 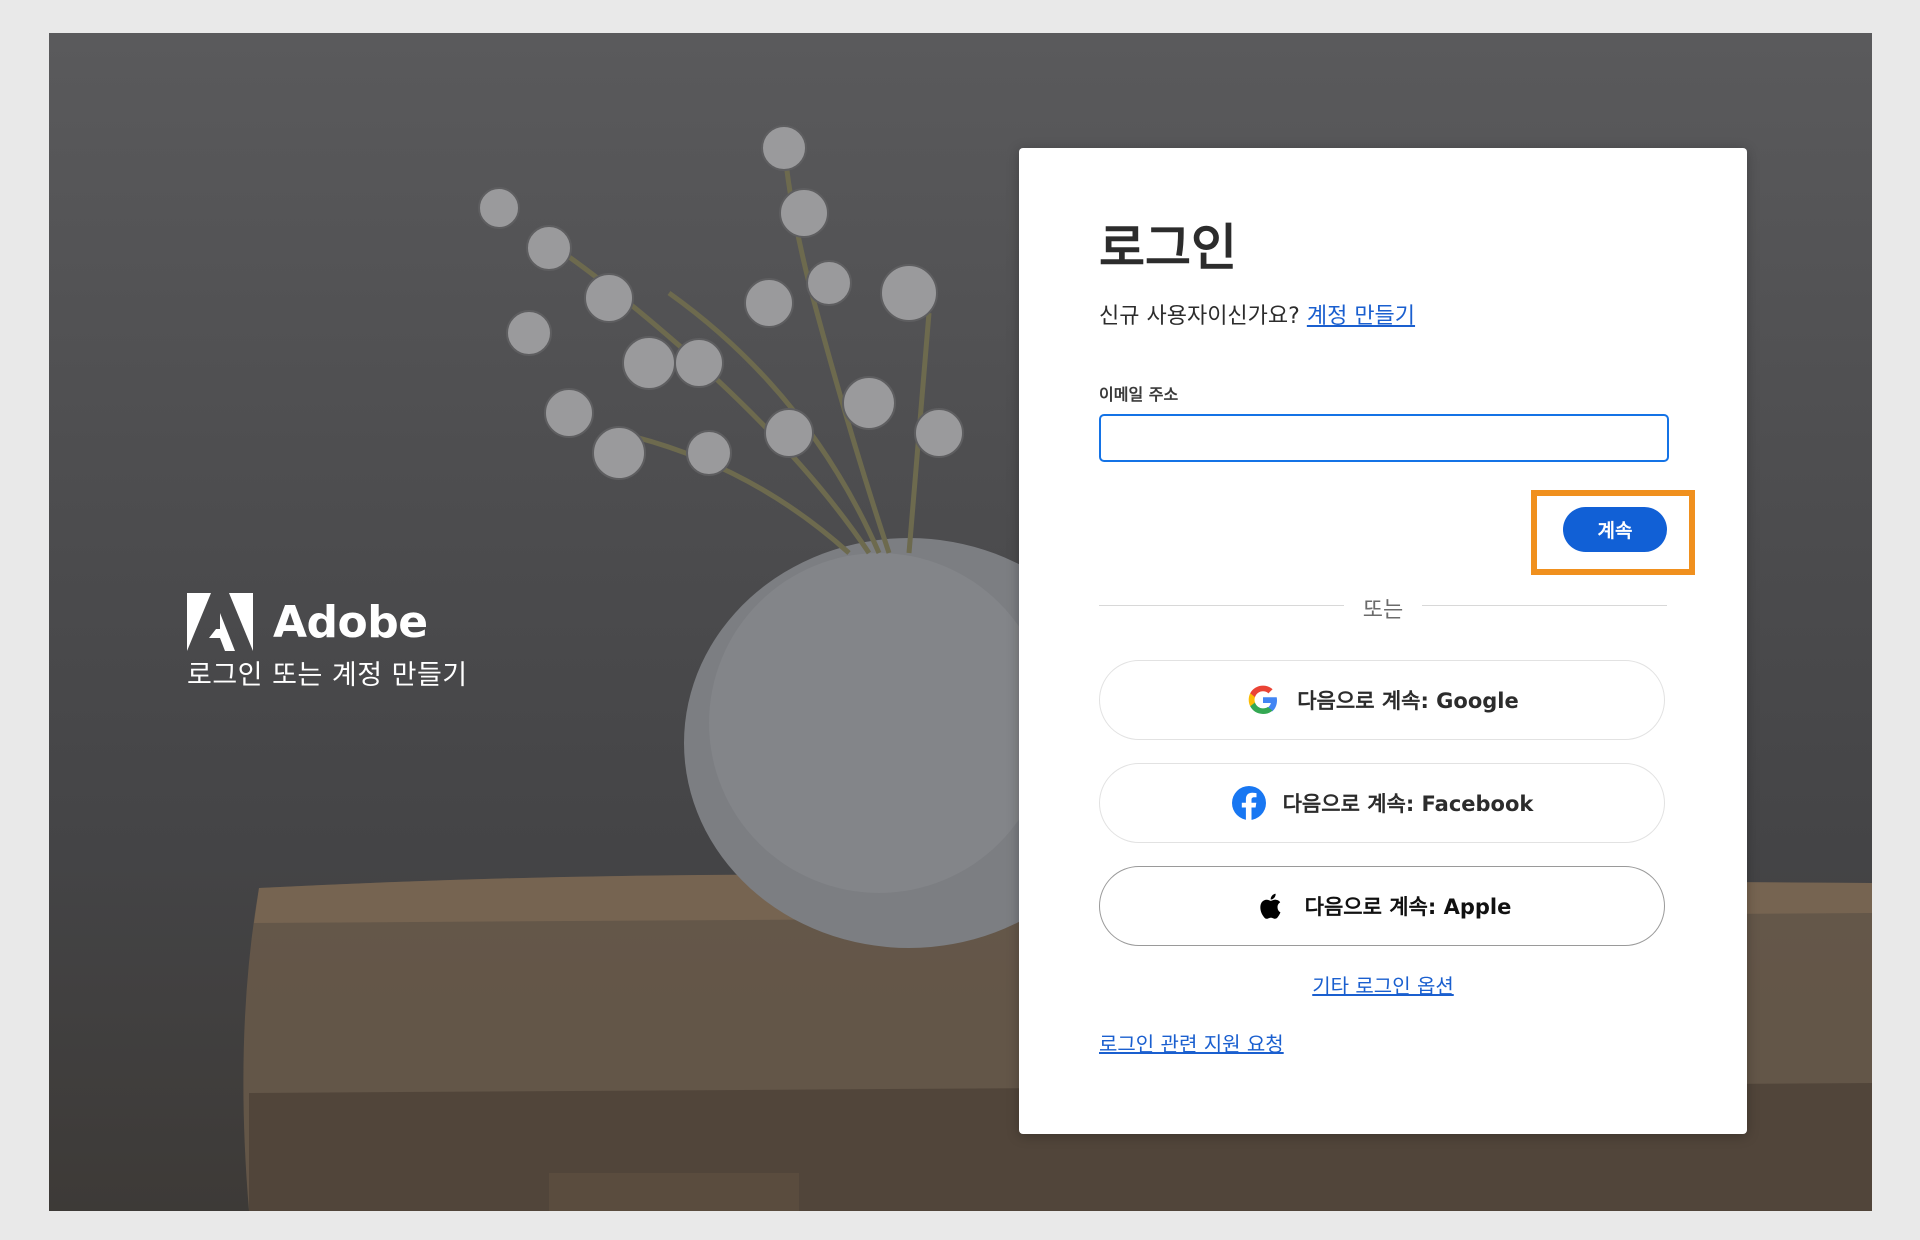 What do you see at coordinates (1270, 906) in the screenshot?
I see `apple-icon` at bounding box center [1270, 906].